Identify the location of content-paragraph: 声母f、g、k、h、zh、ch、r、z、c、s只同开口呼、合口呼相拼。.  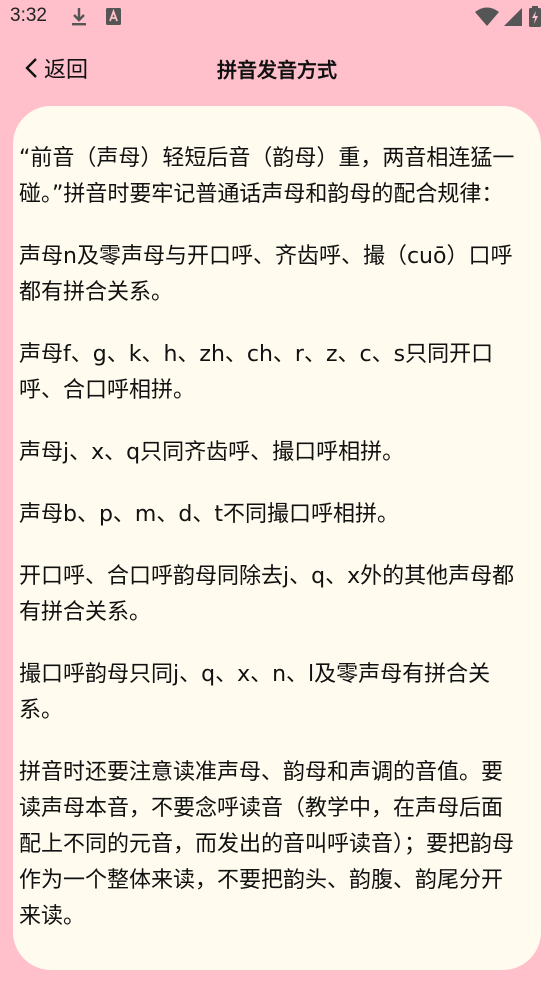
(256, 372).